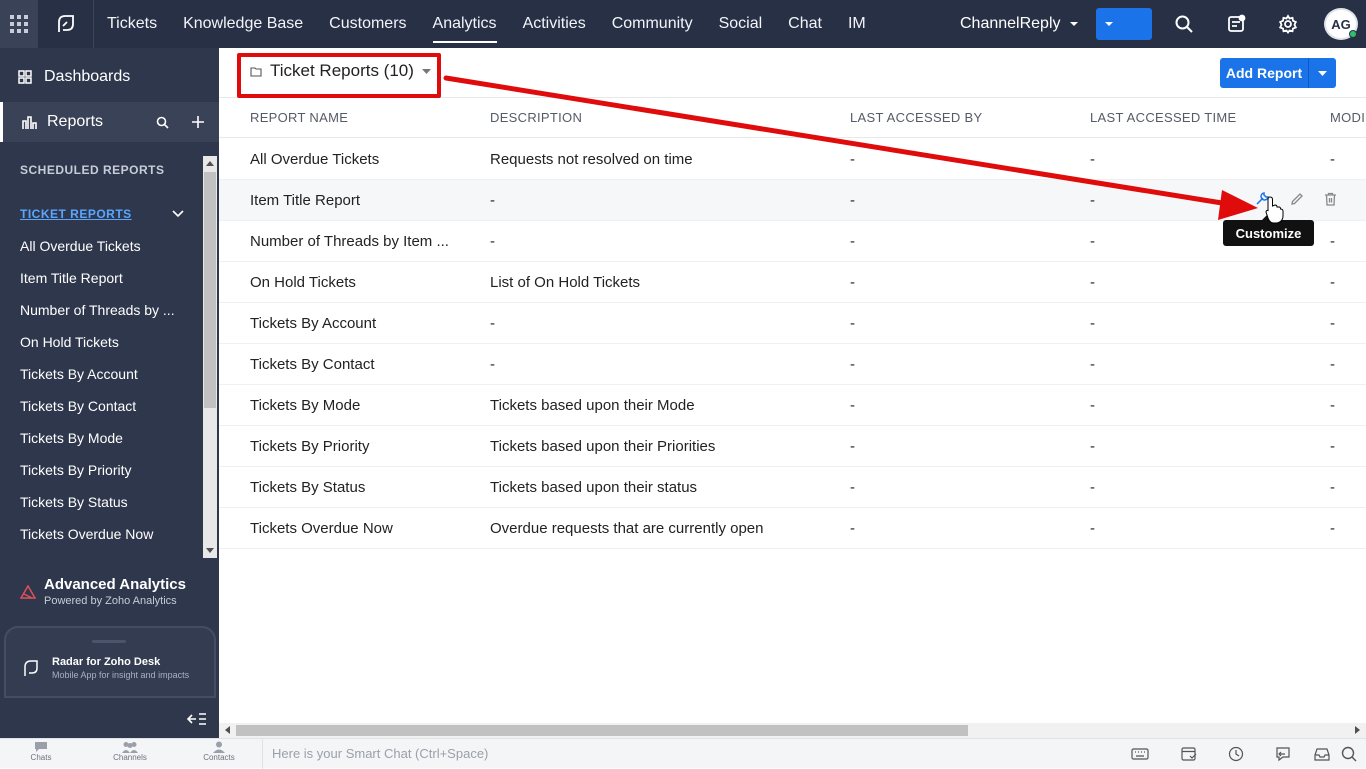 The image size is (1366, 769). I want to click on scroll-down-icon, so click(210, 550).